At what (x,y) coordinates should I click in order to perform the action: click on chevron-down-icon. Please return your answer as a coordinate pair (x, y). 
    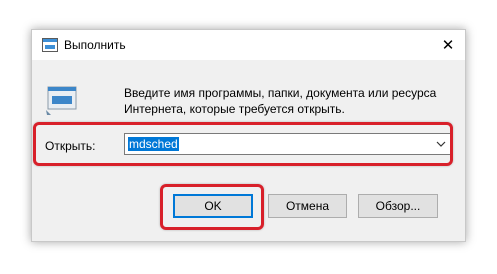
    Looking at the image, I should click on (441, 144).